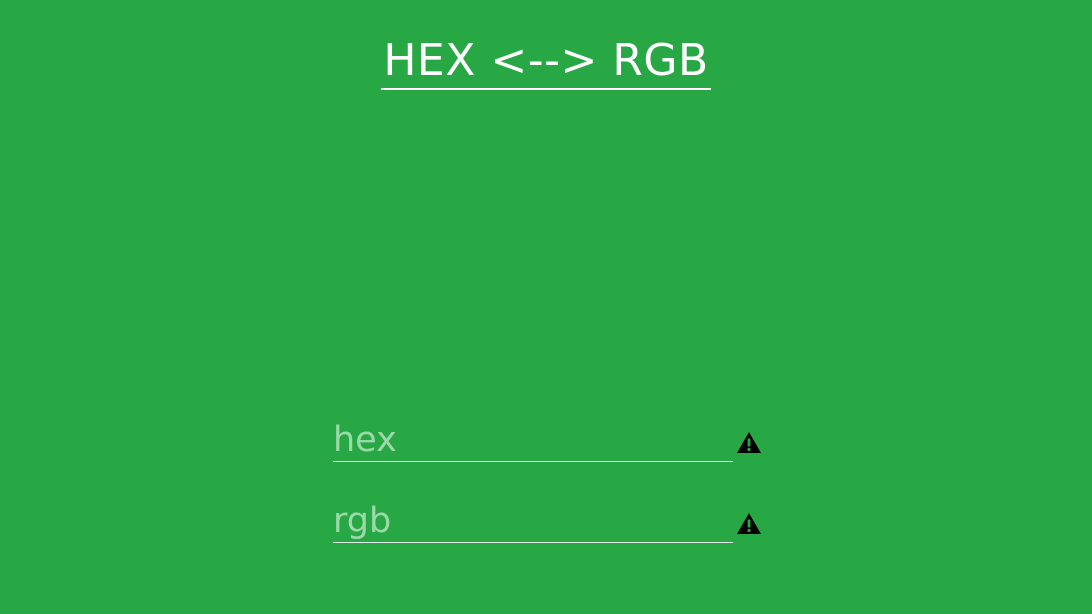 The width and height of the screenshot is (1092, 614). What do you see at coordinates (533, 440) in the screenshot?
I see `hex-input` at bounding box center [533, 440].